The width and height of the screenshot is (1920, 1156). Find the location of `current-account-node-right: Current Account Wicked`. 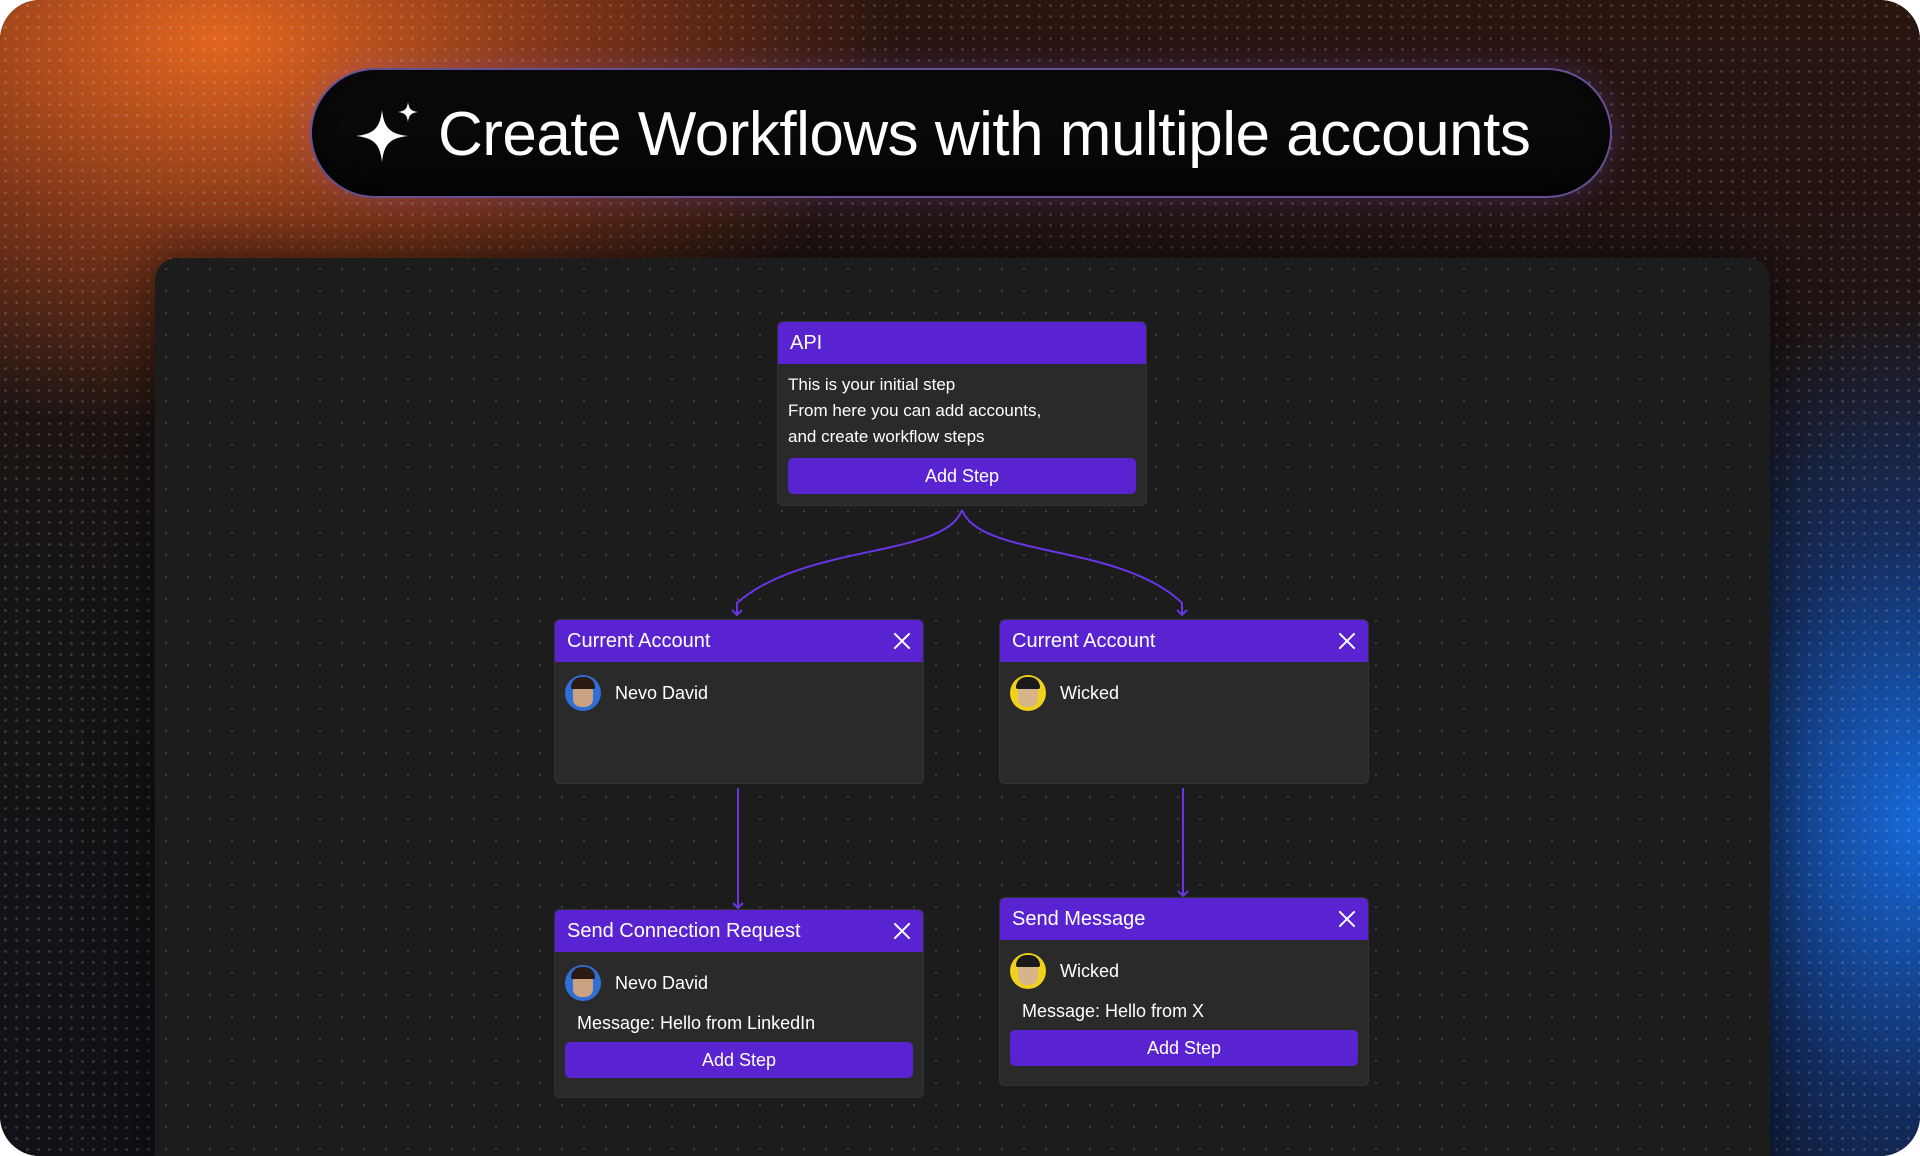

current-account-node-right: Current Account Wicked is located at coordinates (1184, 701).